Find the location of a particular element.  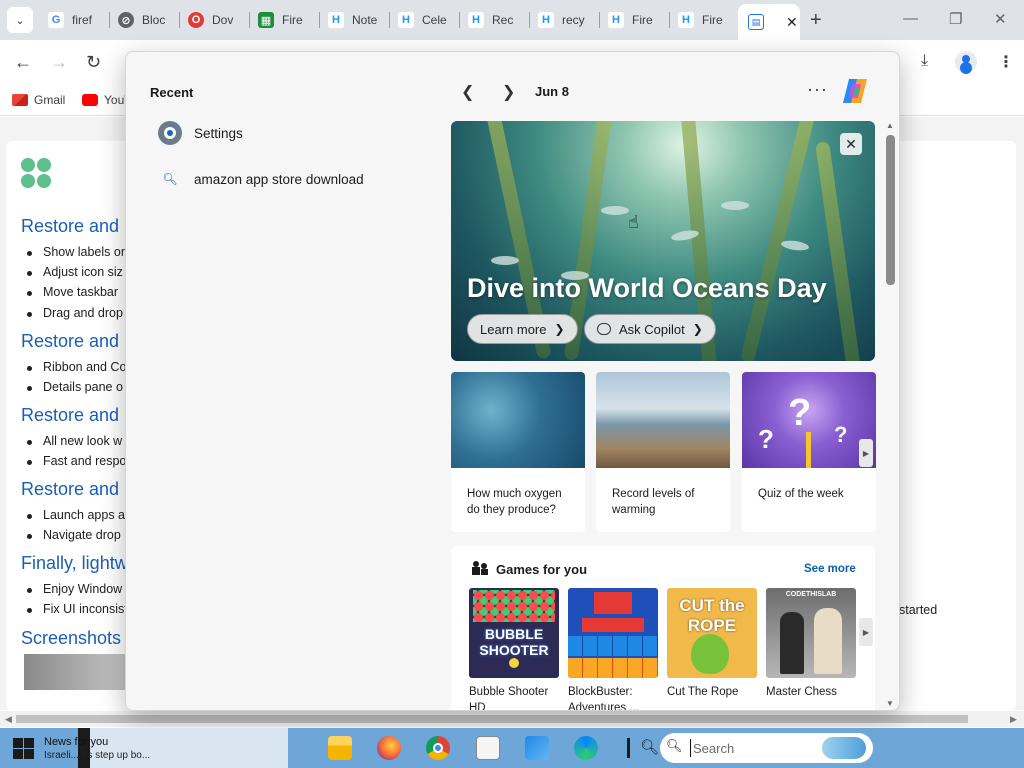

scroll-right-icon: ▶ is located at coordinates (1013, 719).